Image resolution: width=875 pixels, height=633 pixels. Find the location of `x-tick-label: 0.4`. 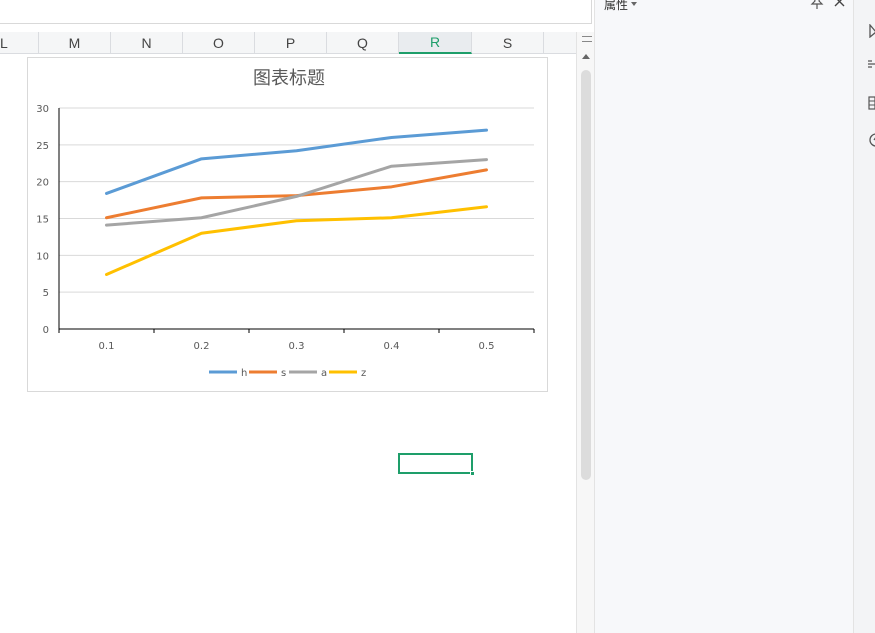

x-tick-label: 0.4 is located at coordinates (392, 346).